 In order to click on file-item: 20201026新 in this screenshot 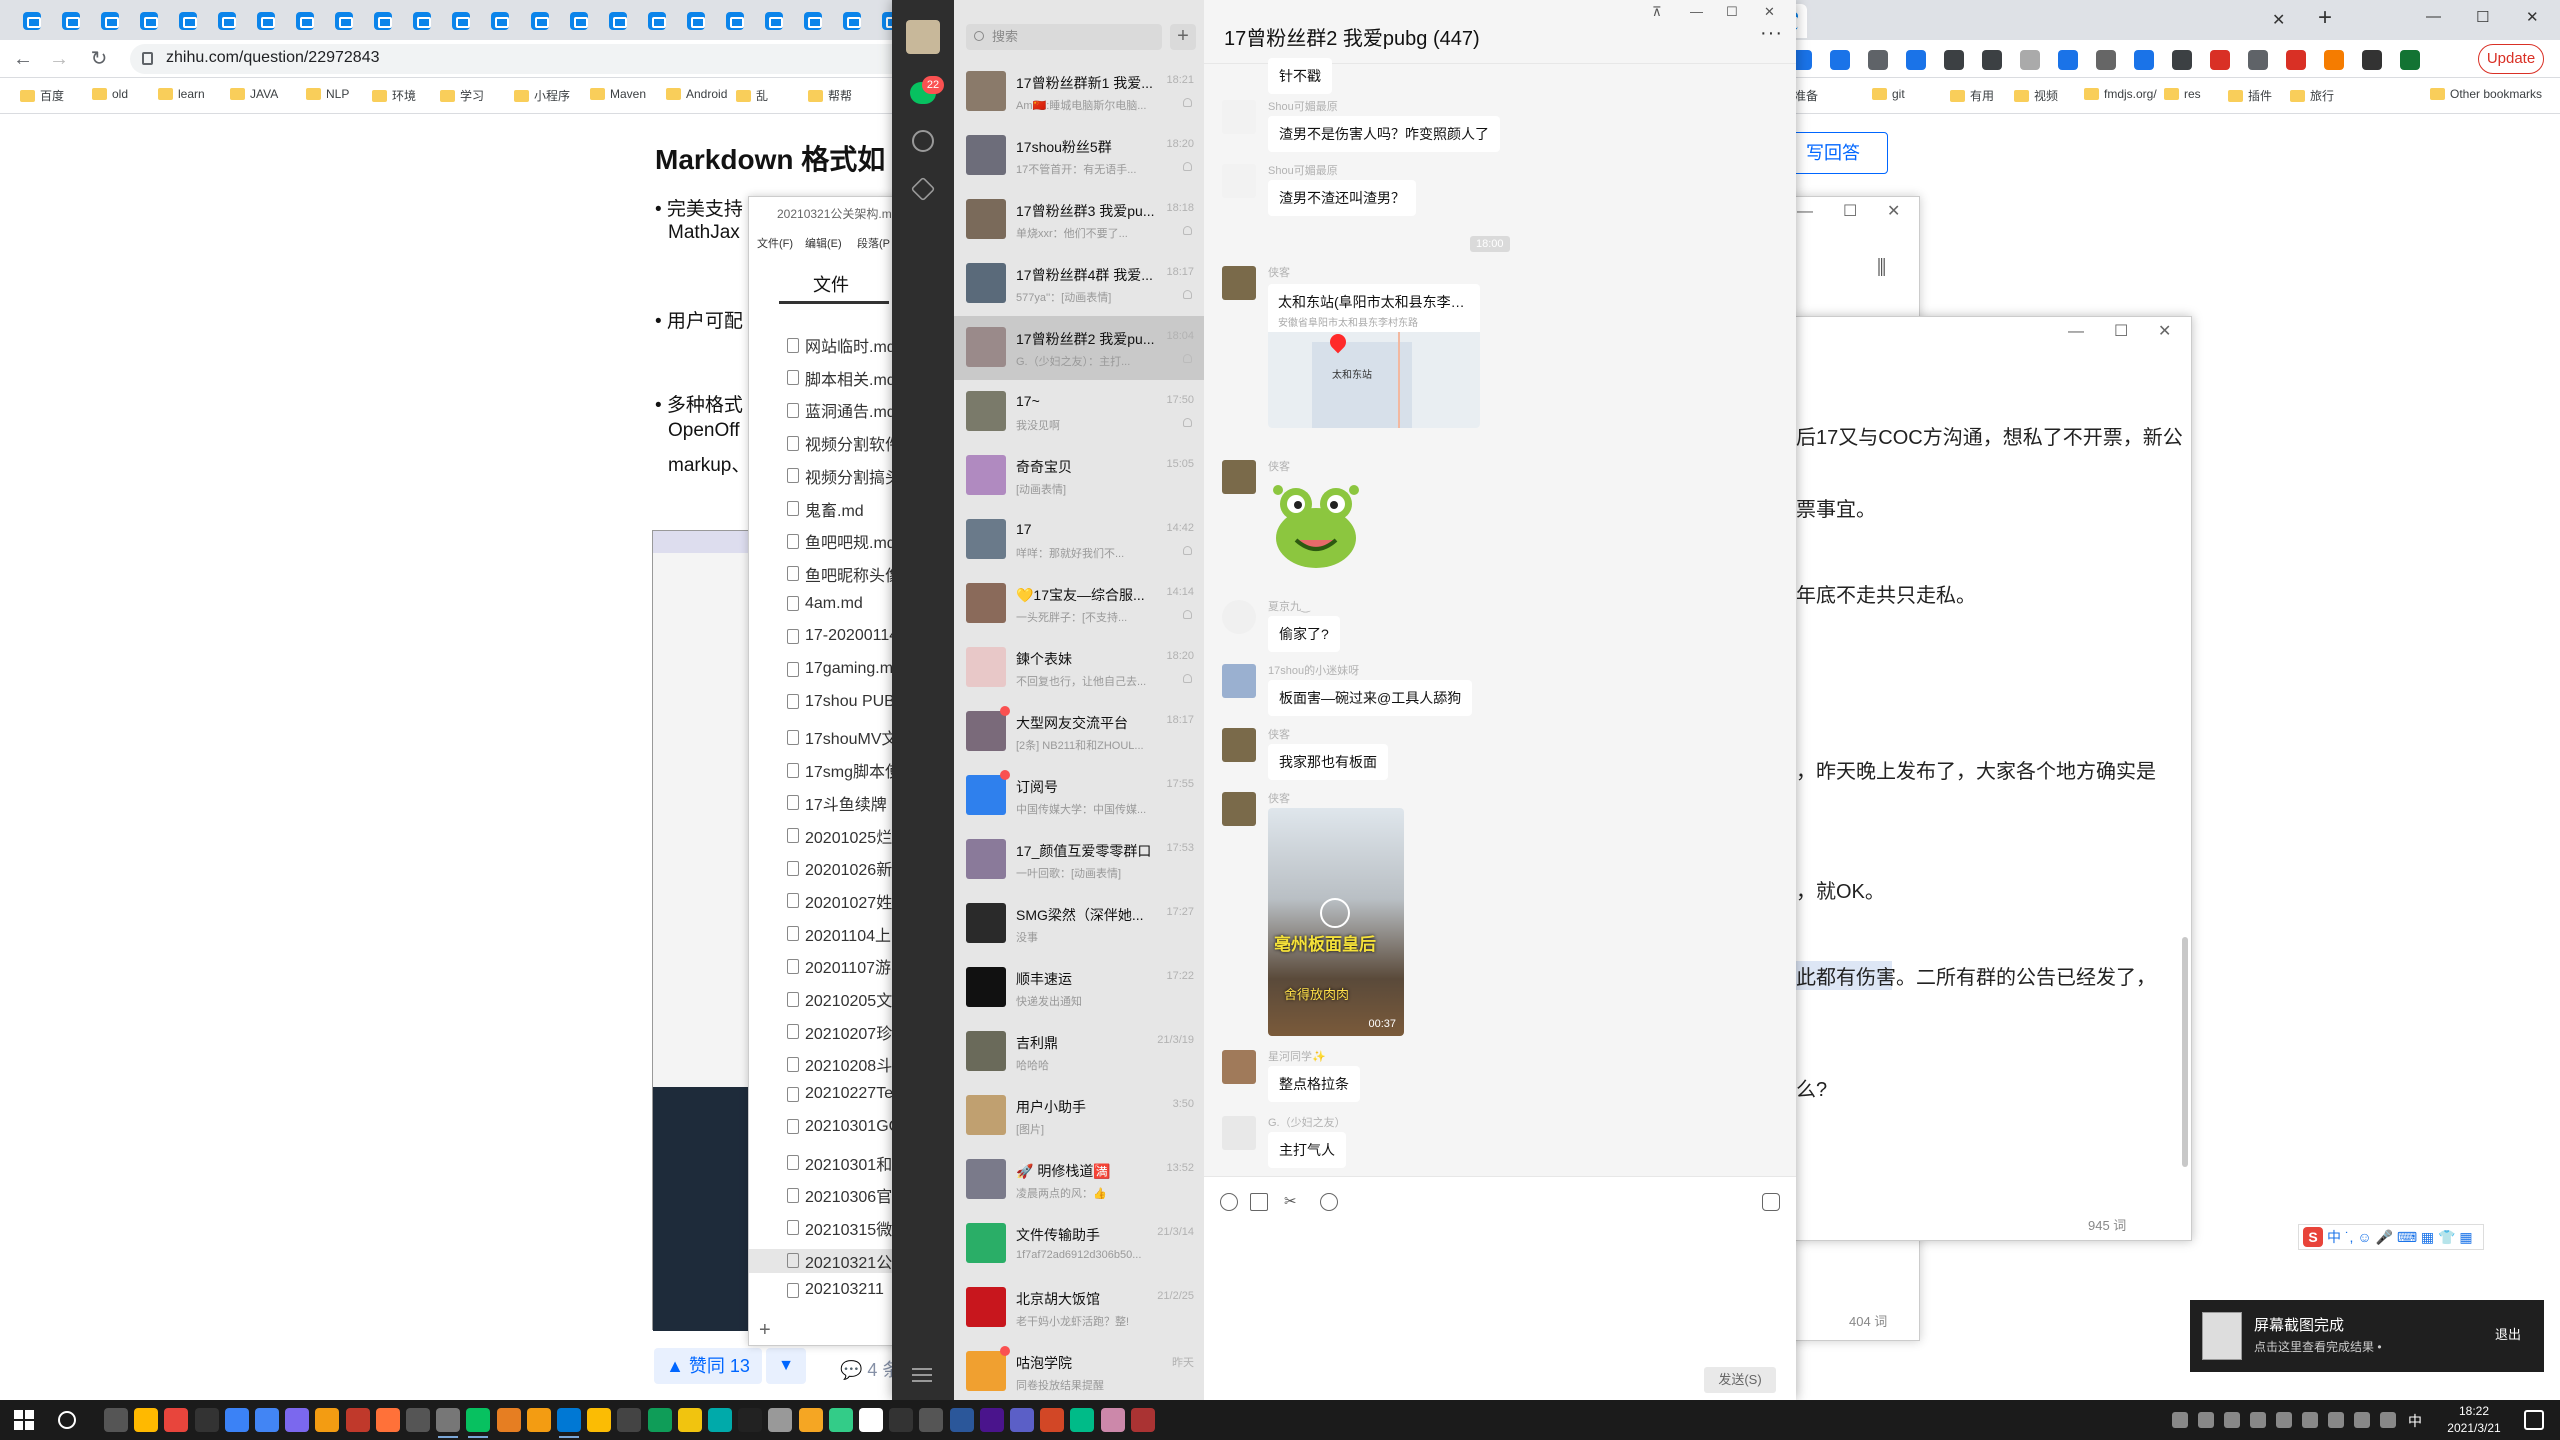, I will do `click(839, 868)`.